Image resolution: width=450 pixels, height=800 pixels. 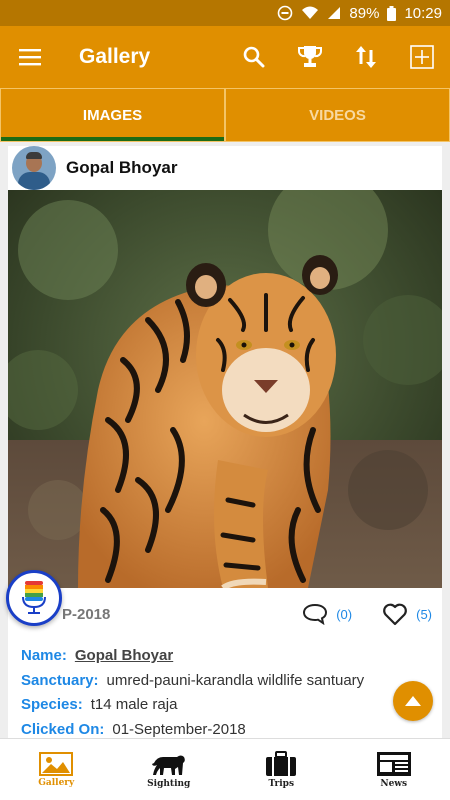 I want to click on like-button: (5), so click(x=407, y=614).